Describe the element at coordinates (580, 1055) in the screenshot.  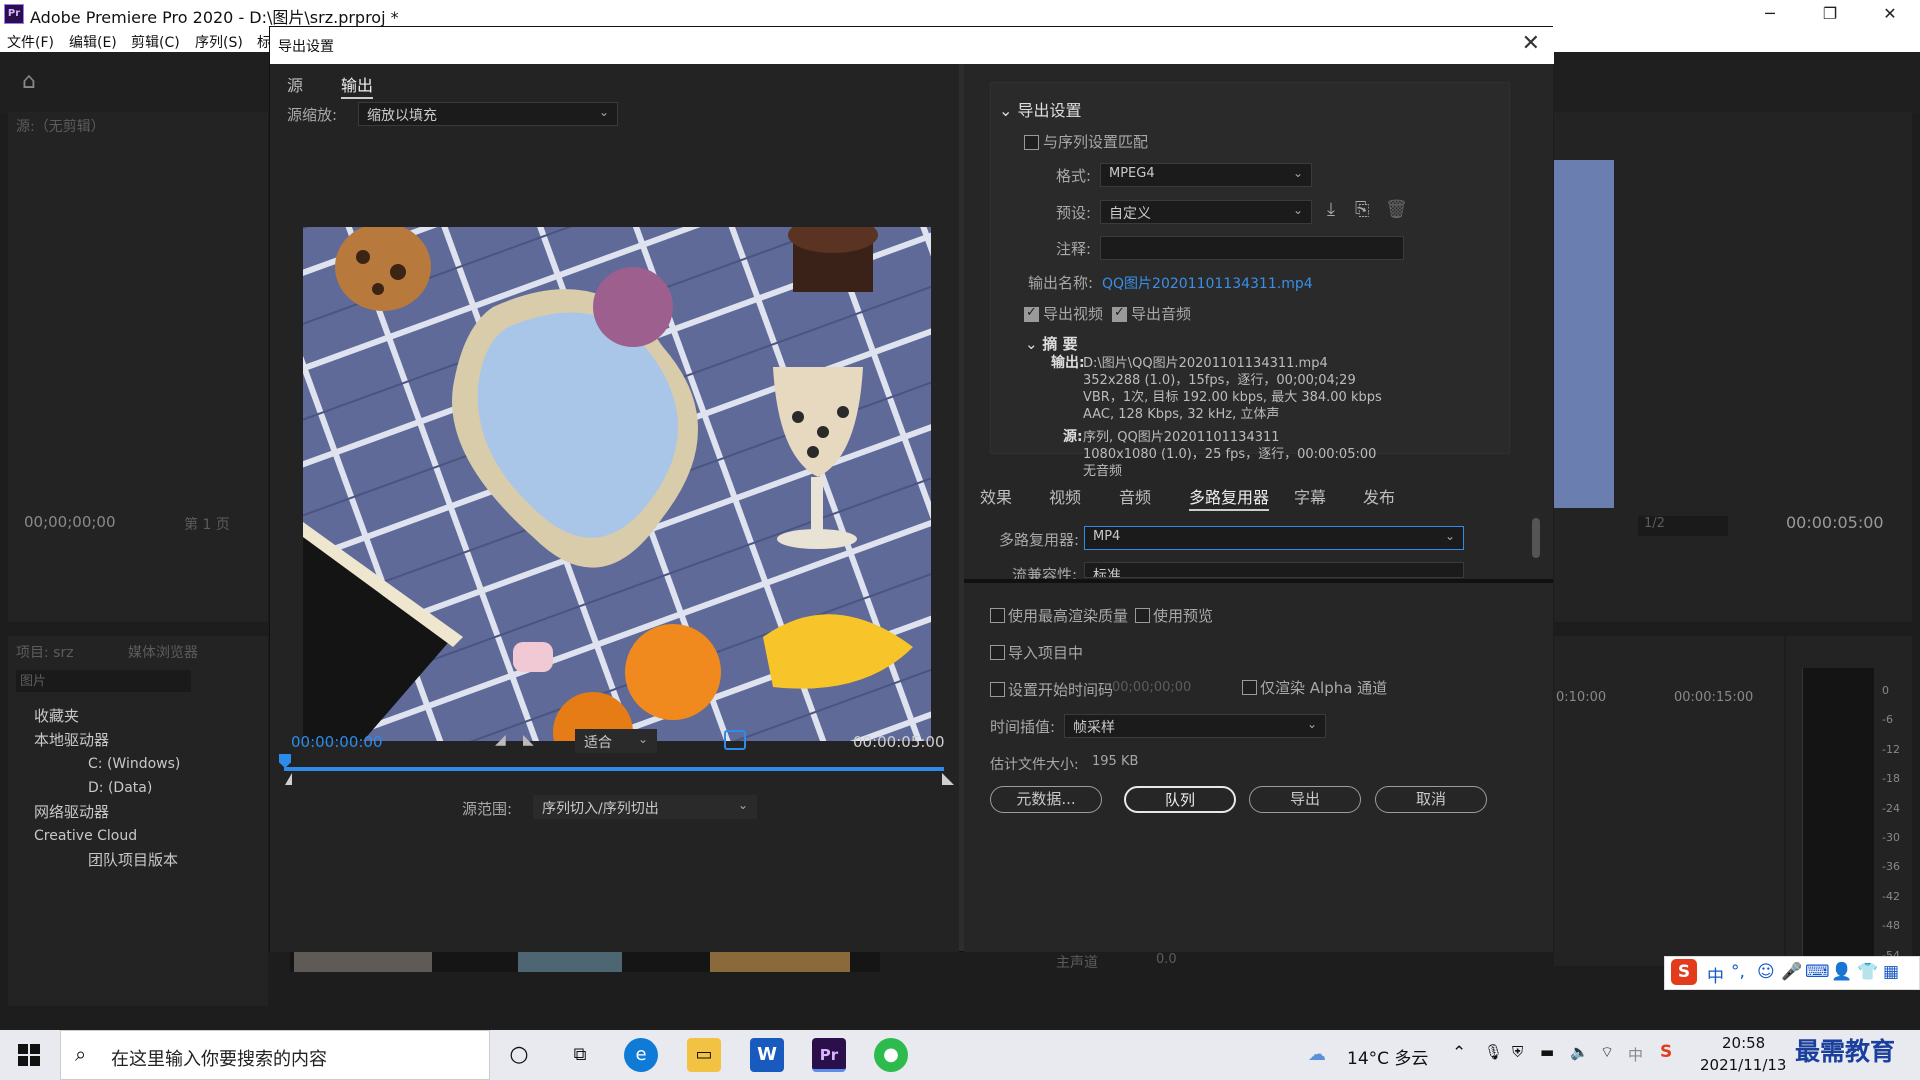
I see `task-view-icon: ⧉` at that location.